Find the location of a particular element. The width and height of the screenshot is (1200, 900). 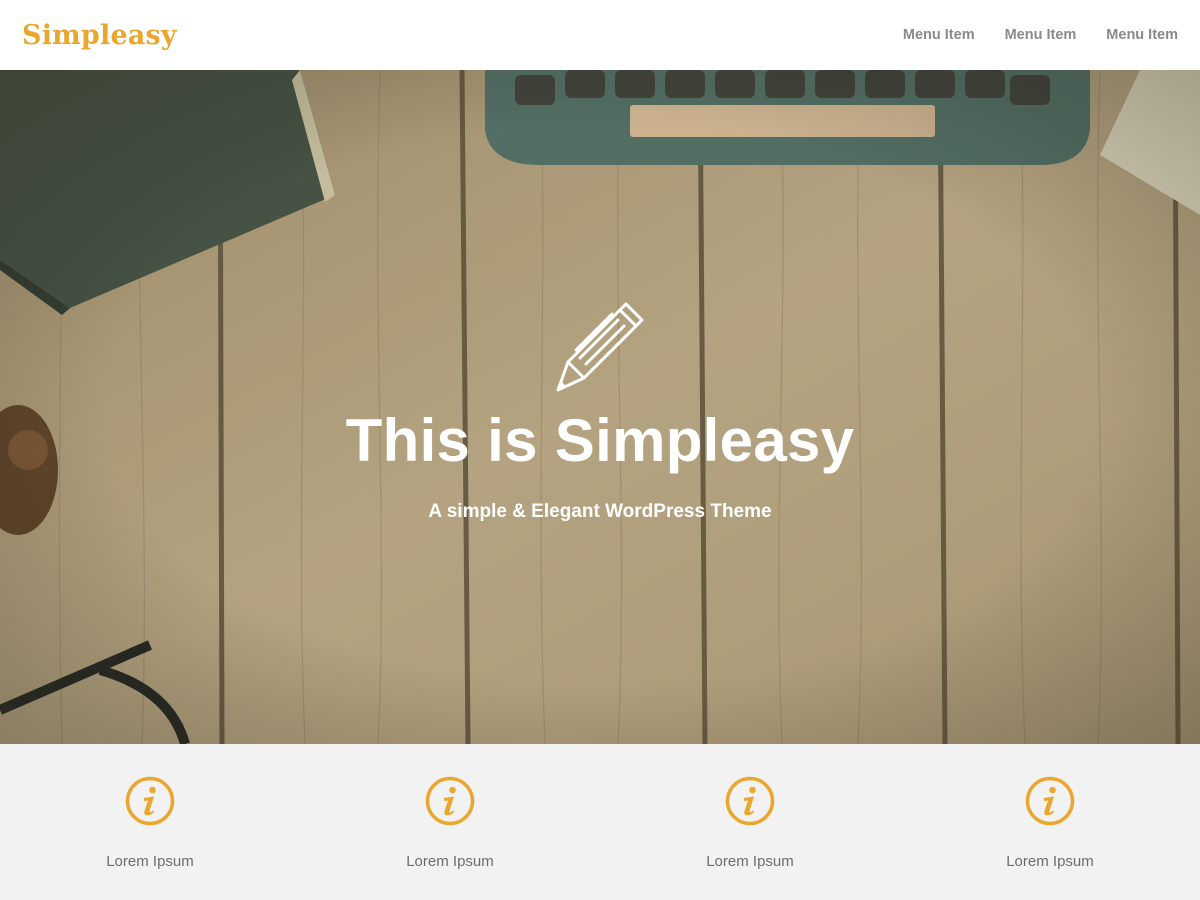

main-nav: Menu Item Menu Item Menu Item is located at coordinates (1025, 35).